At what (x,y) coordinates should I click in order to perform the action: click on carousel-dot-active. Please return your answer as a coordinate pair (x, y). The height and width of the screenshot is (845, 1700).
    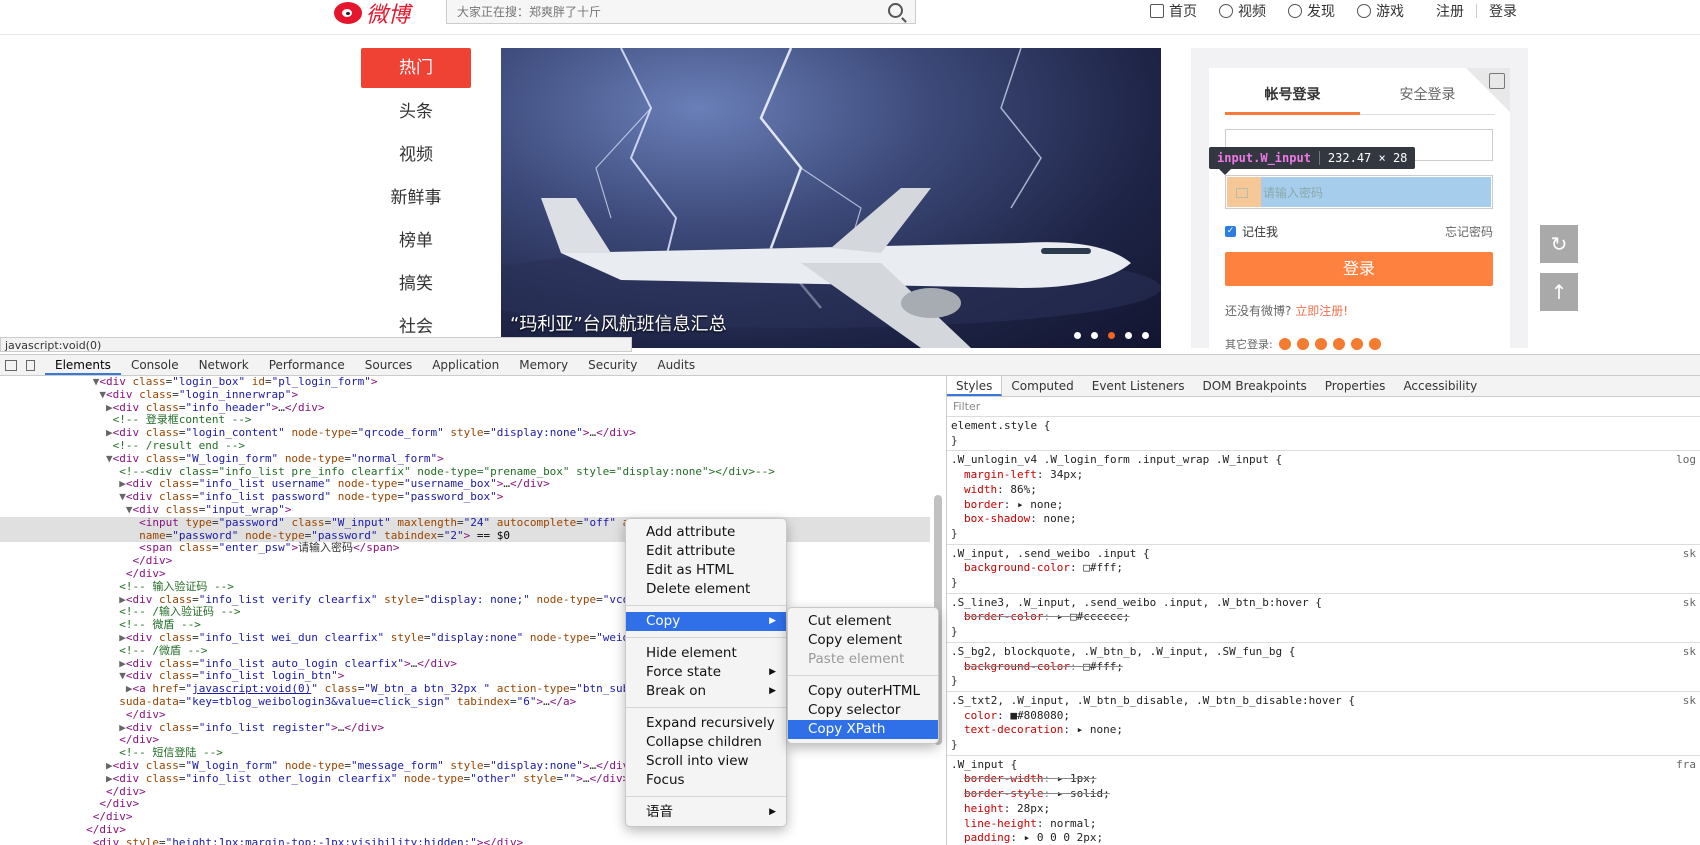
    Looking at the image, I should click on (1111, 335).